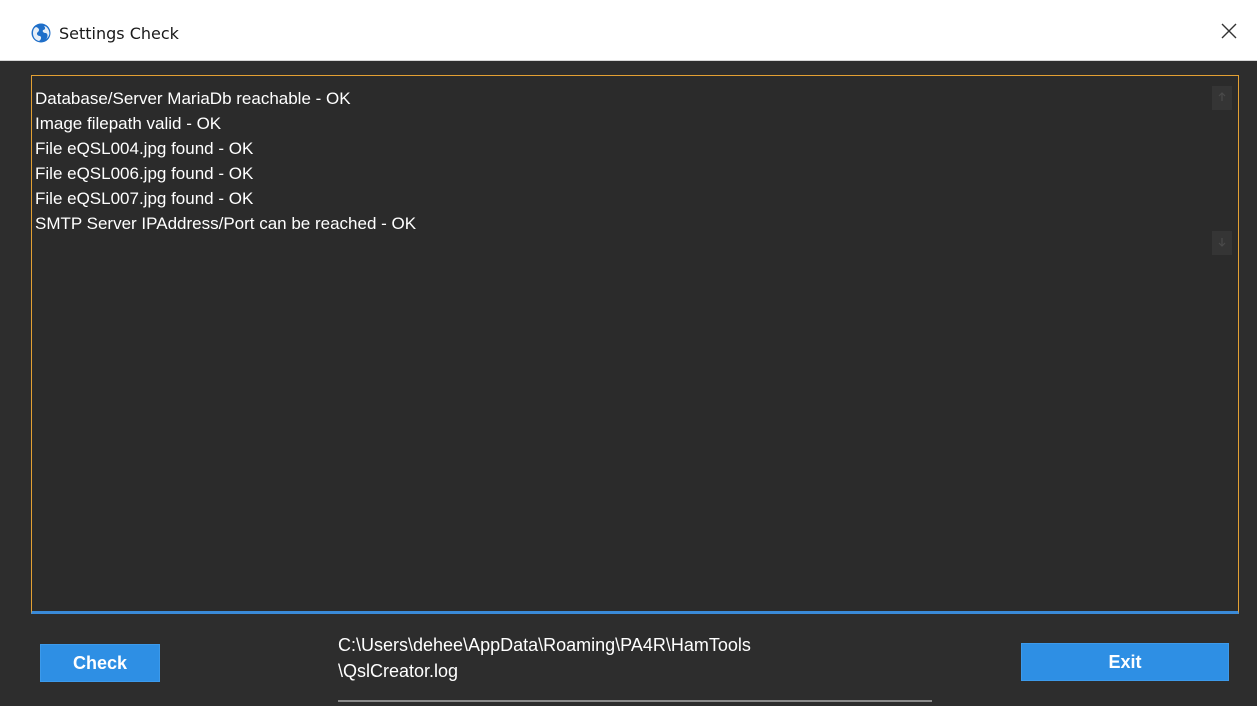  I want to click on scroll-up-button, so click(1222, 98).